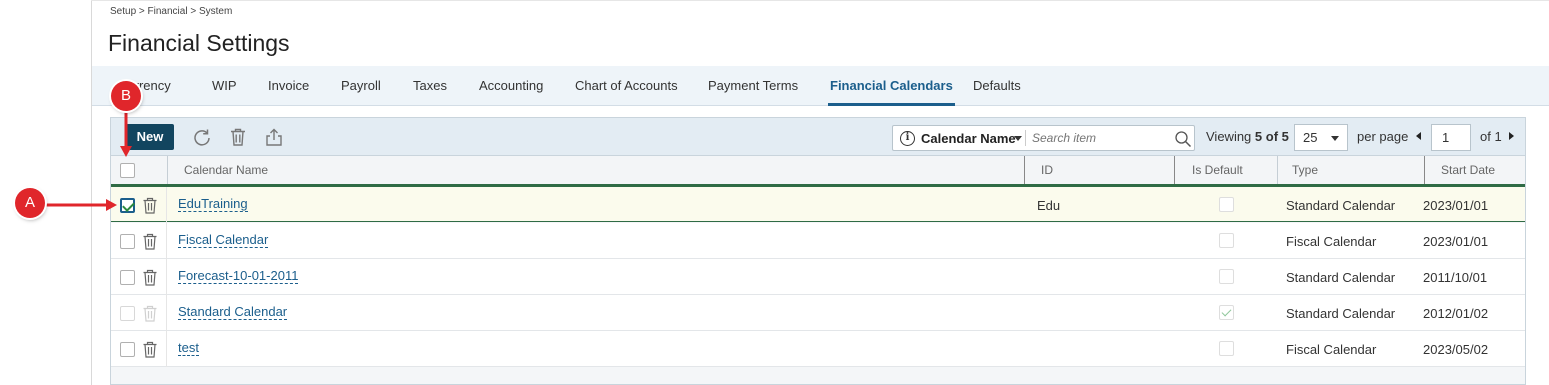 Image resolution: width=1549 pixels, height=385 pixels. What do you see at coordinates (1456, 313) in the screenshot?
I see `start-date: 2012/01/02` at bounding box center [1456, 313].